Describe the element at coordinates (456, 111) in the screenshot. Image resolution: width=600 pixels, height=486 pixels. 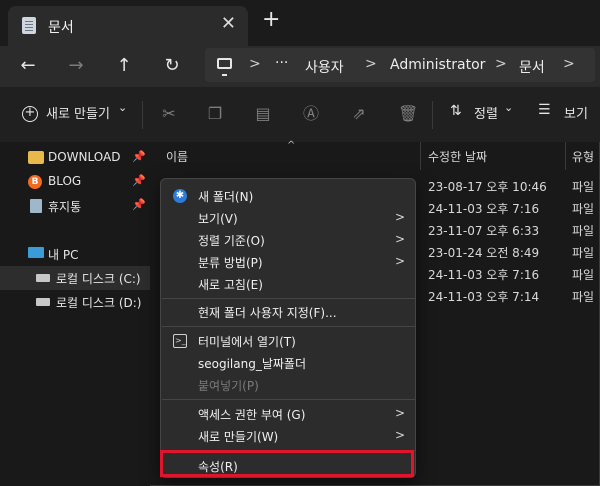
I see `sort-icon: ⇅` at that location.